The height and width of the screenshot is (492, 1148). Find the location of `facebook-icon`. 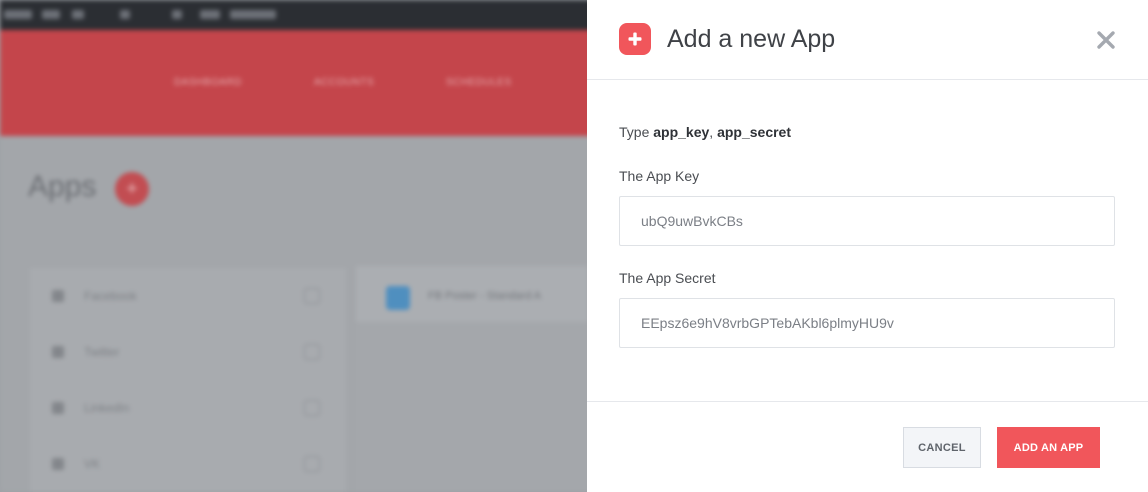

facebook-icon is located at coordinates (58, 296).